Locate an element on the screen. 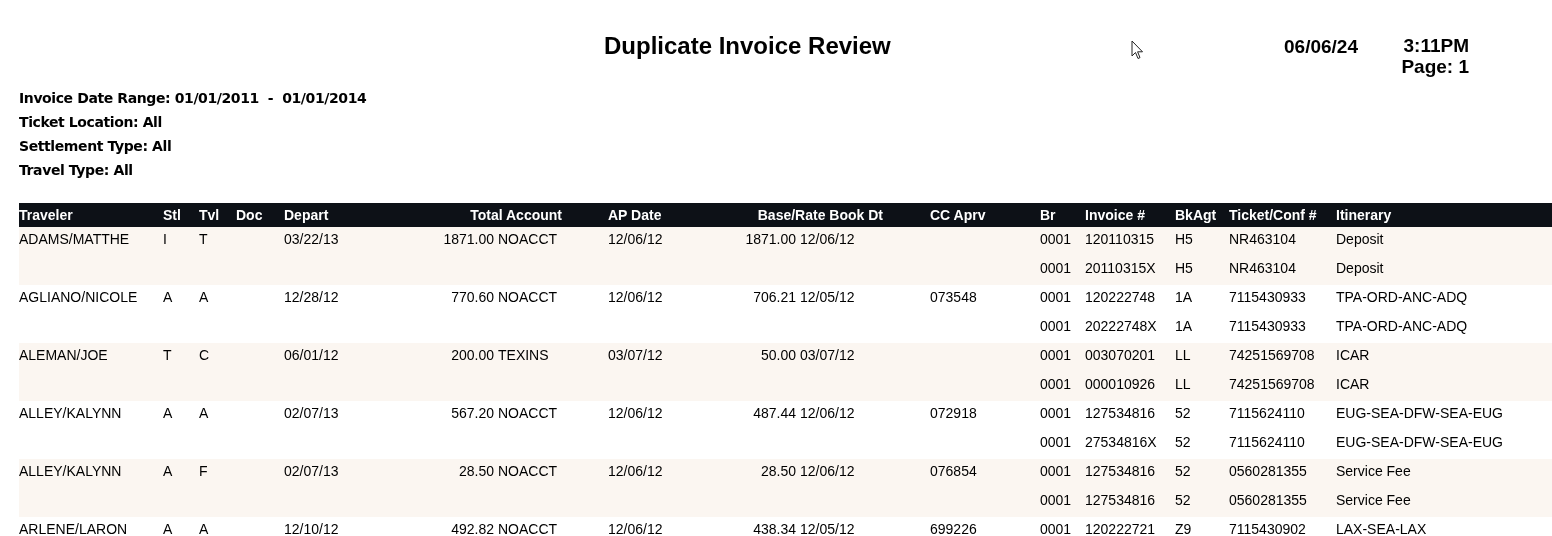 The image size is (1552, 536). itinerary-cell-text: ICAR is located at coordinates (1353, 355).